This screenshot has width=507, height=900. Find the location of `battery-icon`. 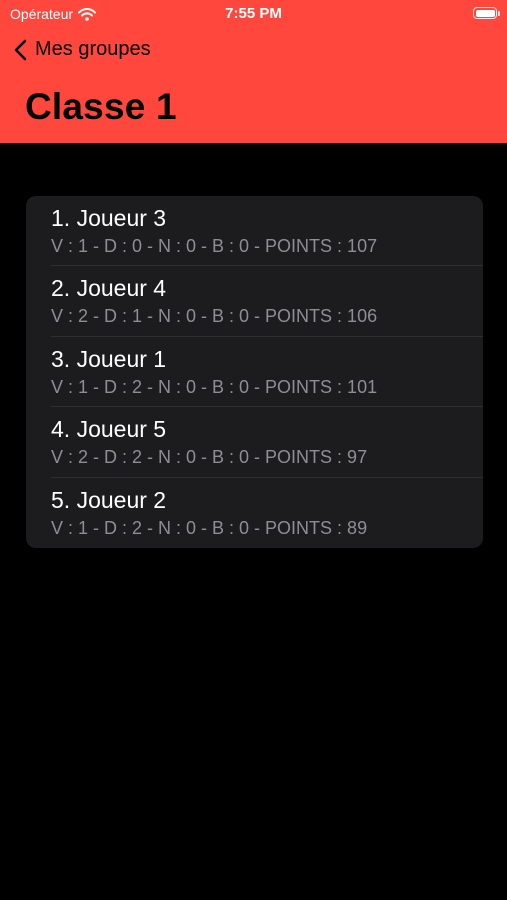

battery-icon is located at coordinates (486, 13).